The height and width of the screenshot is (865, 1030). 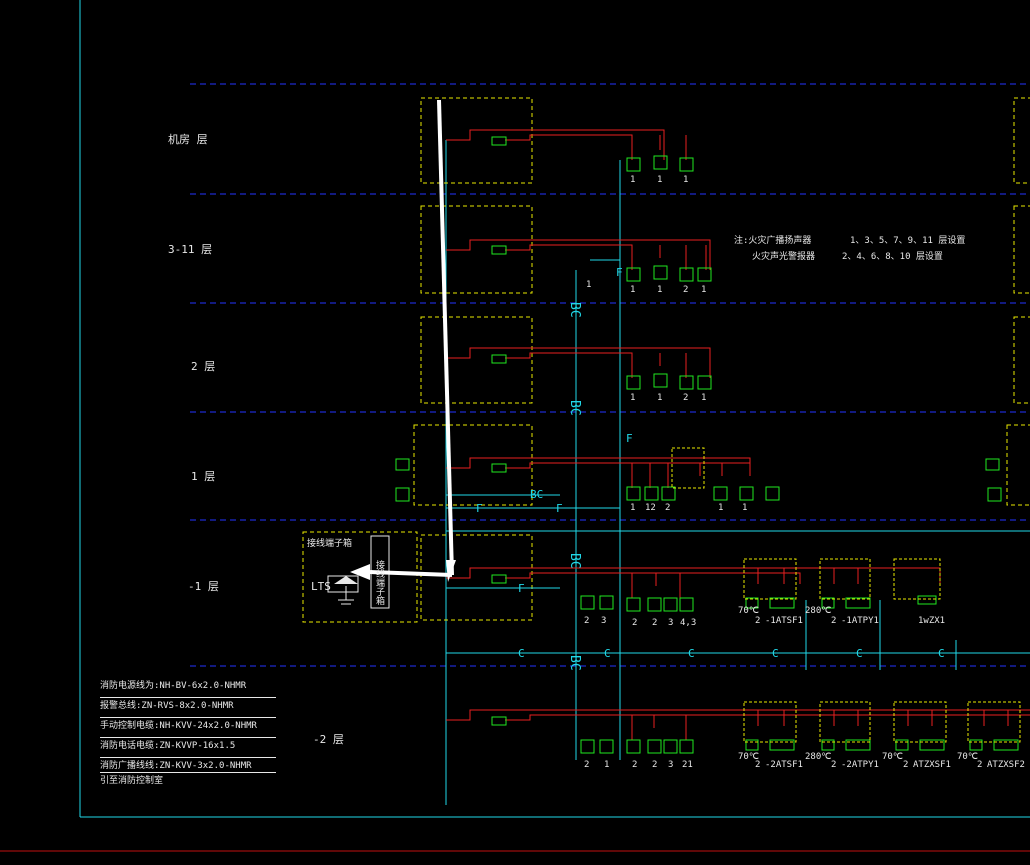 What do you see at coordinates (1006, 765) in the screenshot?
I see `equip-tag: ATZXSF2` at bounding box center [1006, 765].